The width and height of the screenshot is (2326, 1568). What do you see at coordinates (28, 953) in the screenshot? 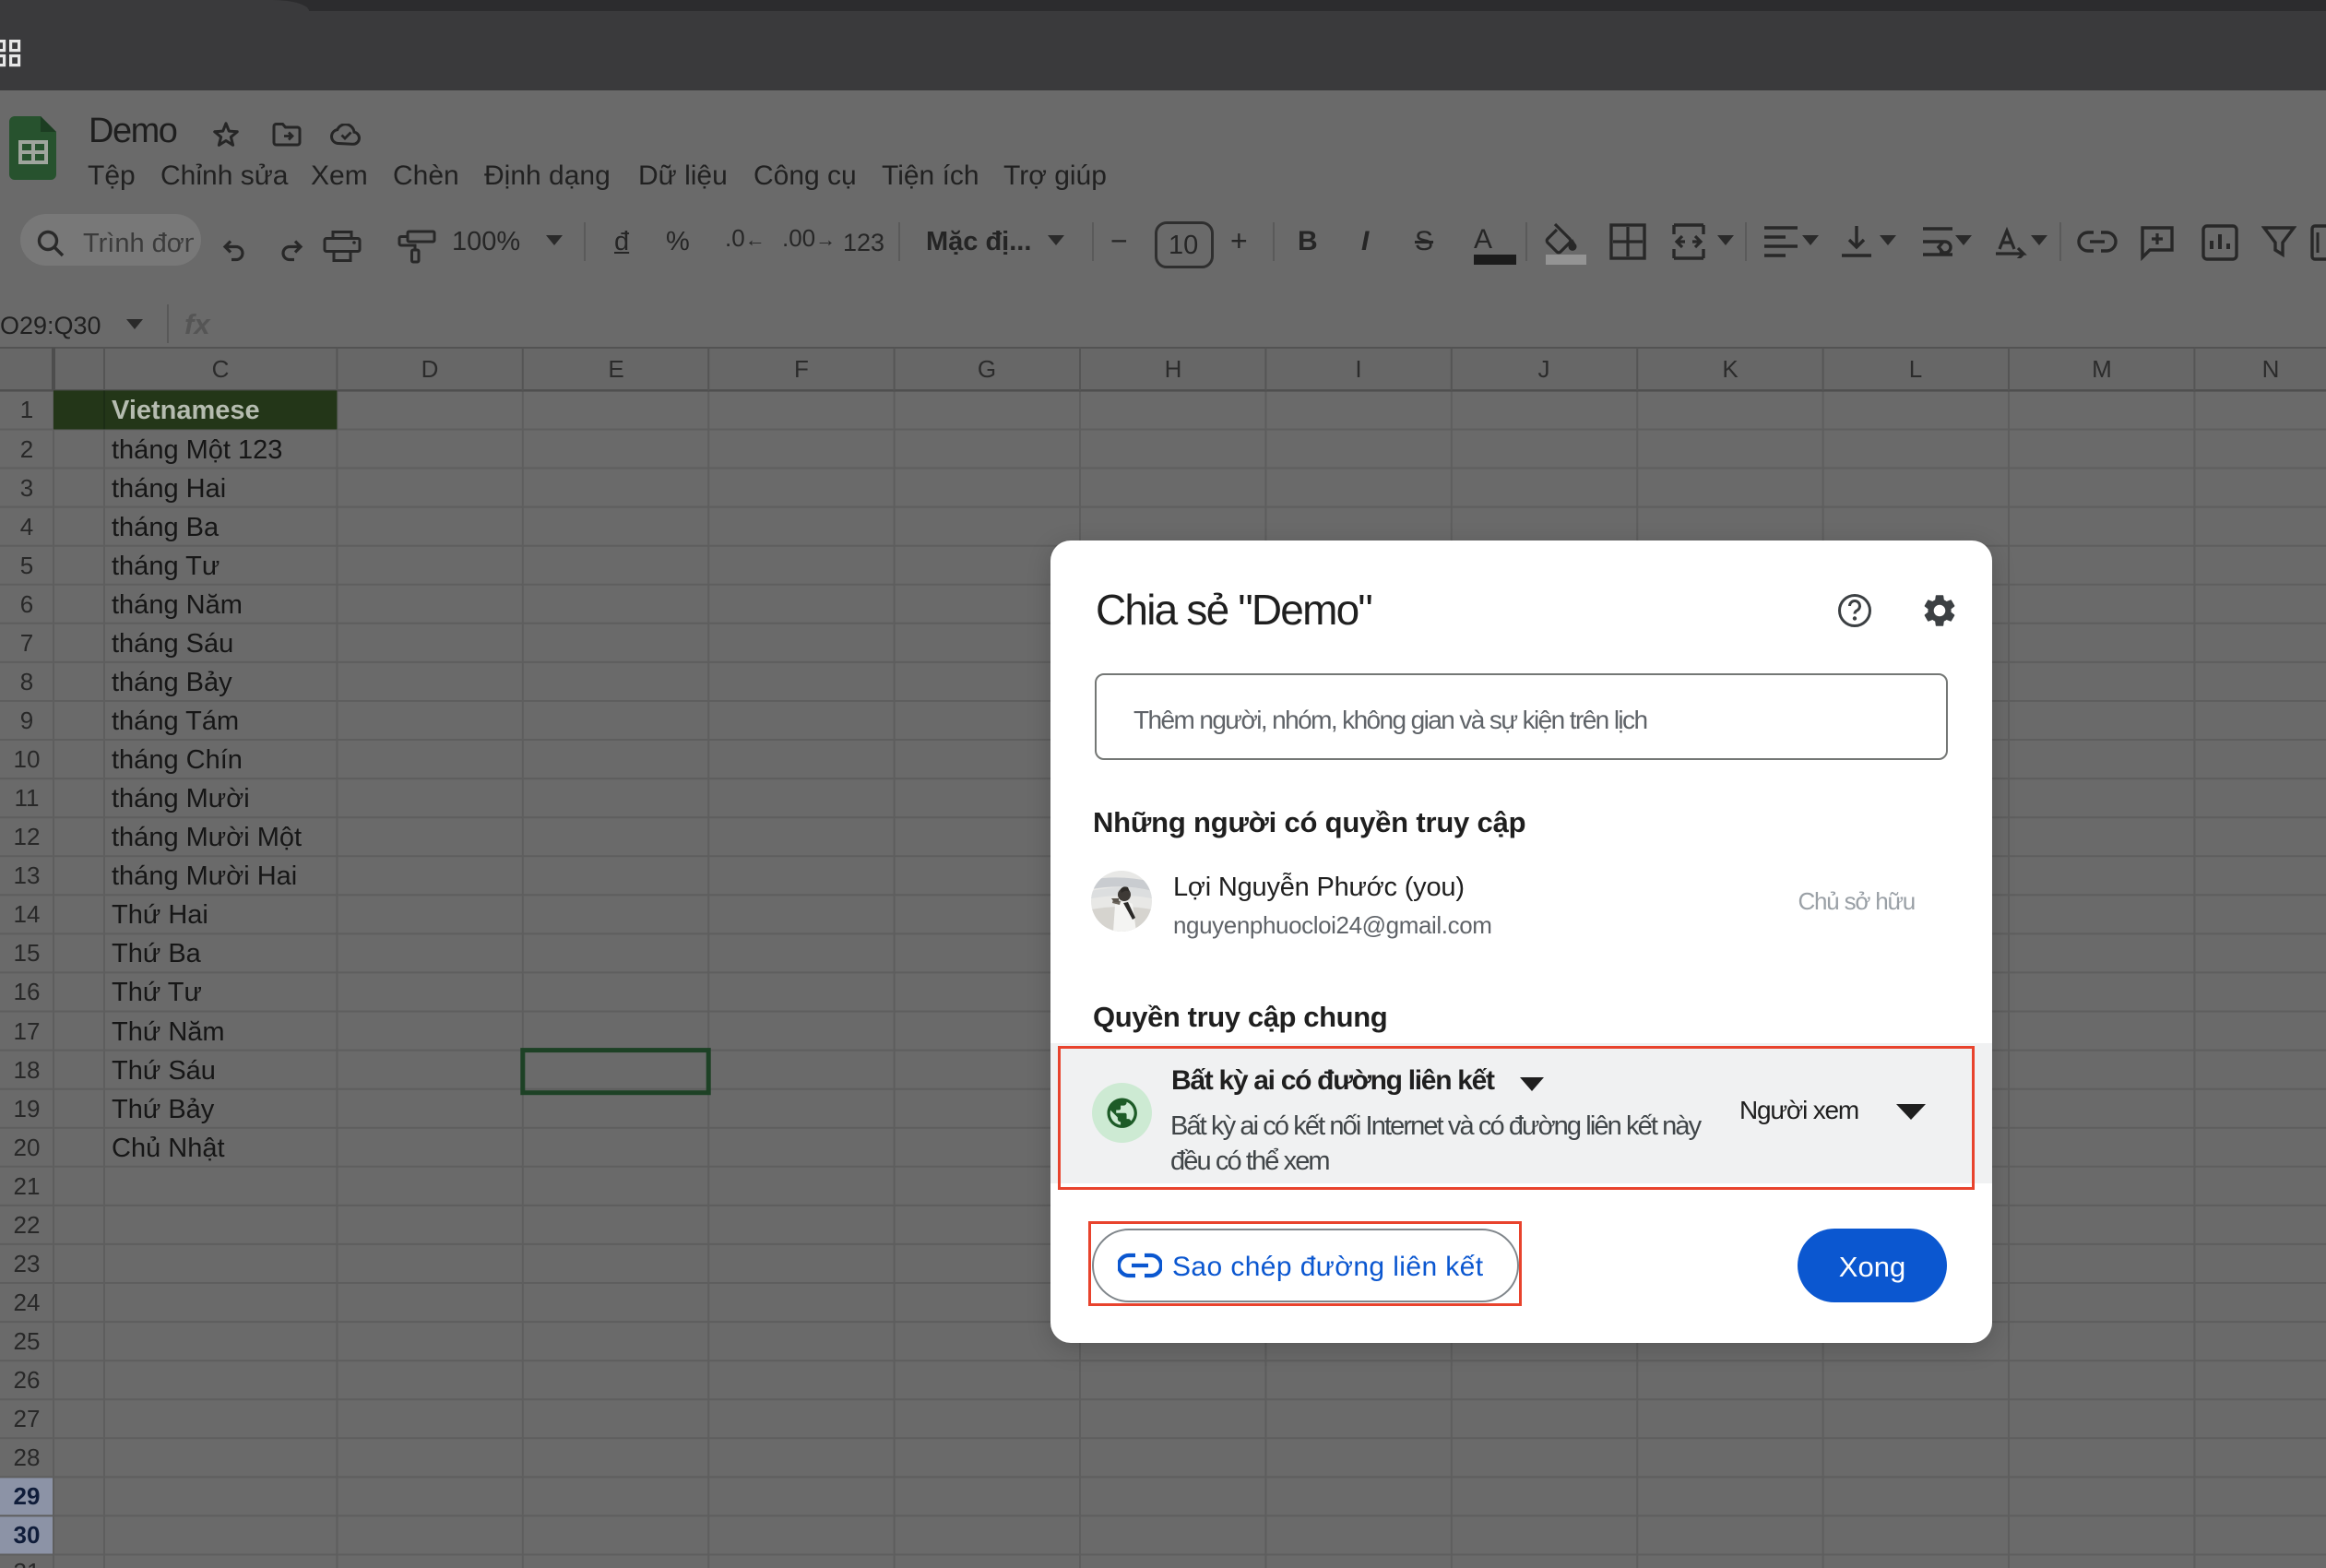
I see `svg-text: 15` at bounding box center [28, 953].